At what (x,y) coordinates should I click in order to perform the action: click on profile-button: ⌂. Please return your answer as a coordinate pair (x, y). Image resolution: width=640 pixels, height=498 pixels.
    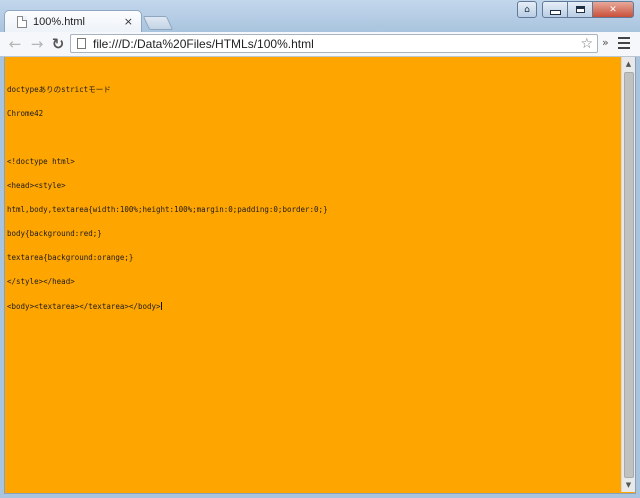
    Looking at the image, I should click on (527, 9).